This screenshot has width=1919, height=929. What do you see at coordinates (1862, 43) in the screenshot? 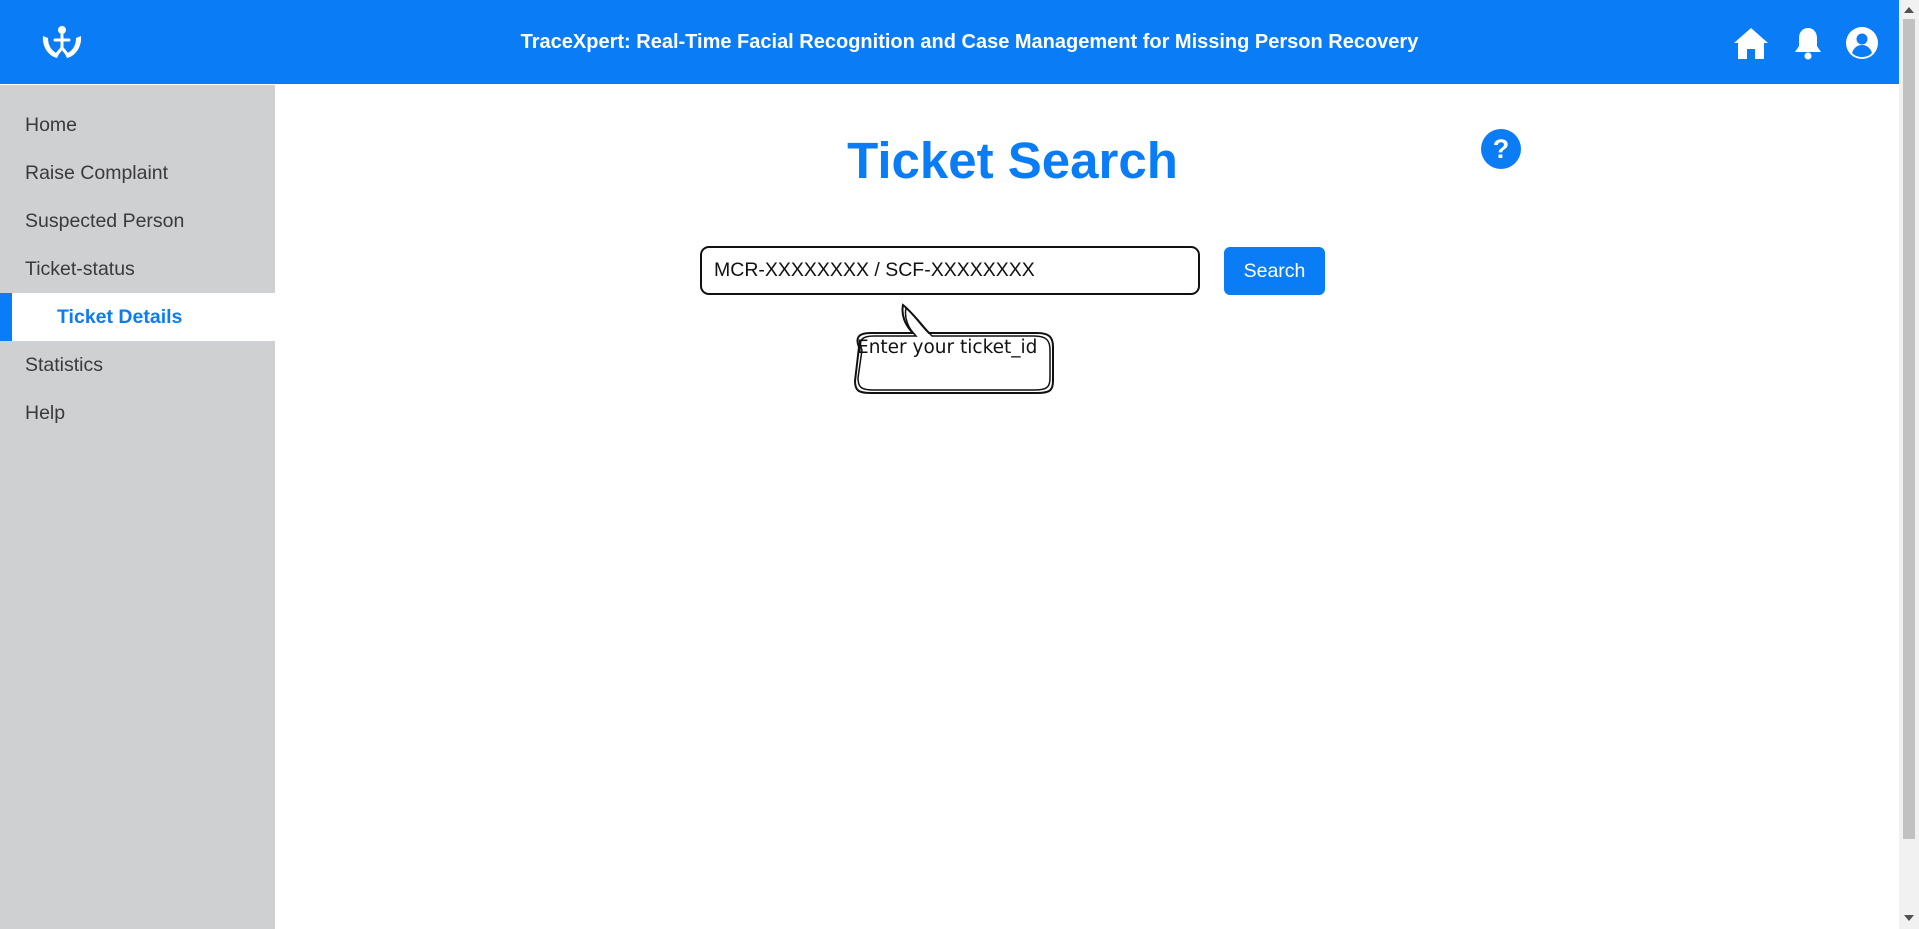
I see `user-icon` at bounding box center [1862, 43].